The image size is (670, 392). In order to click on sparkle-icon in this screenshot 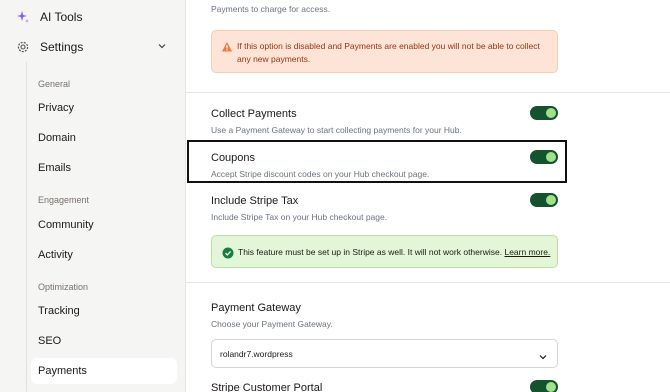, I will do `click(23, 17)`.